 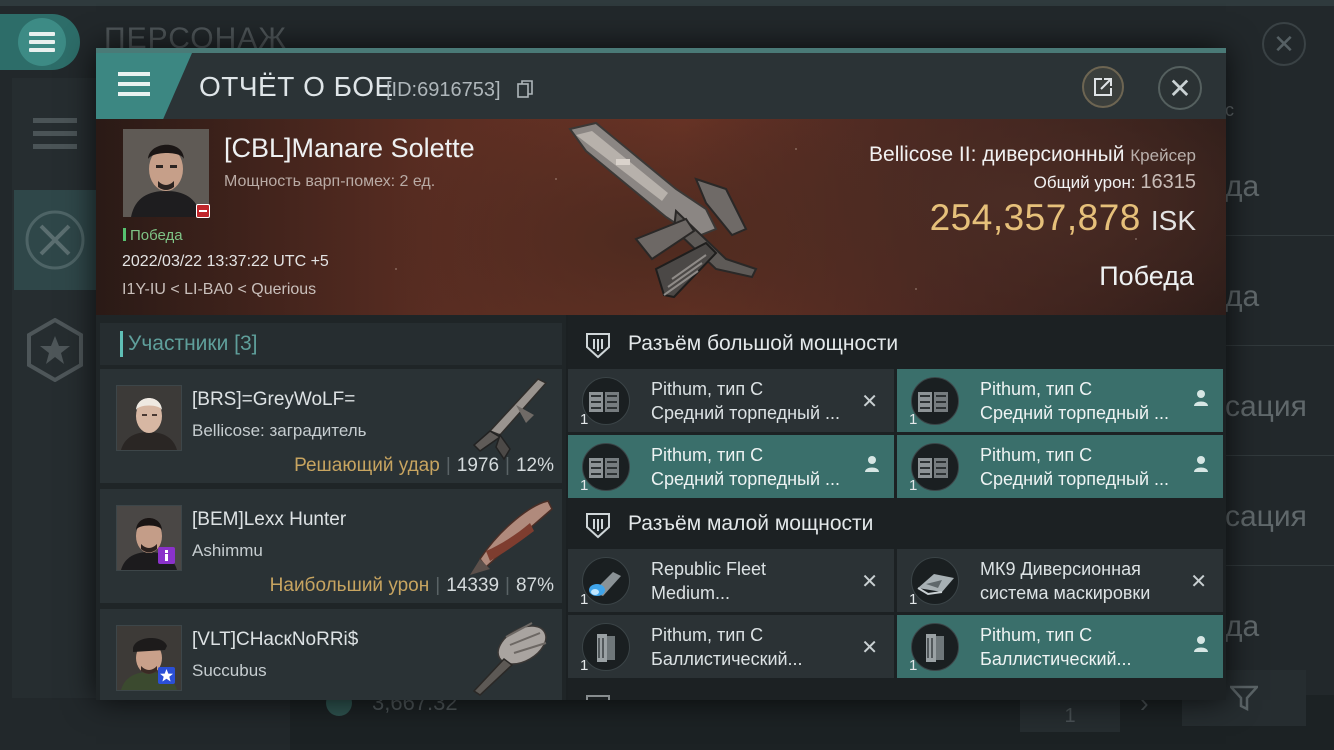 I want to click on ship-class: Крейсер, so click(x=1163, y=155).